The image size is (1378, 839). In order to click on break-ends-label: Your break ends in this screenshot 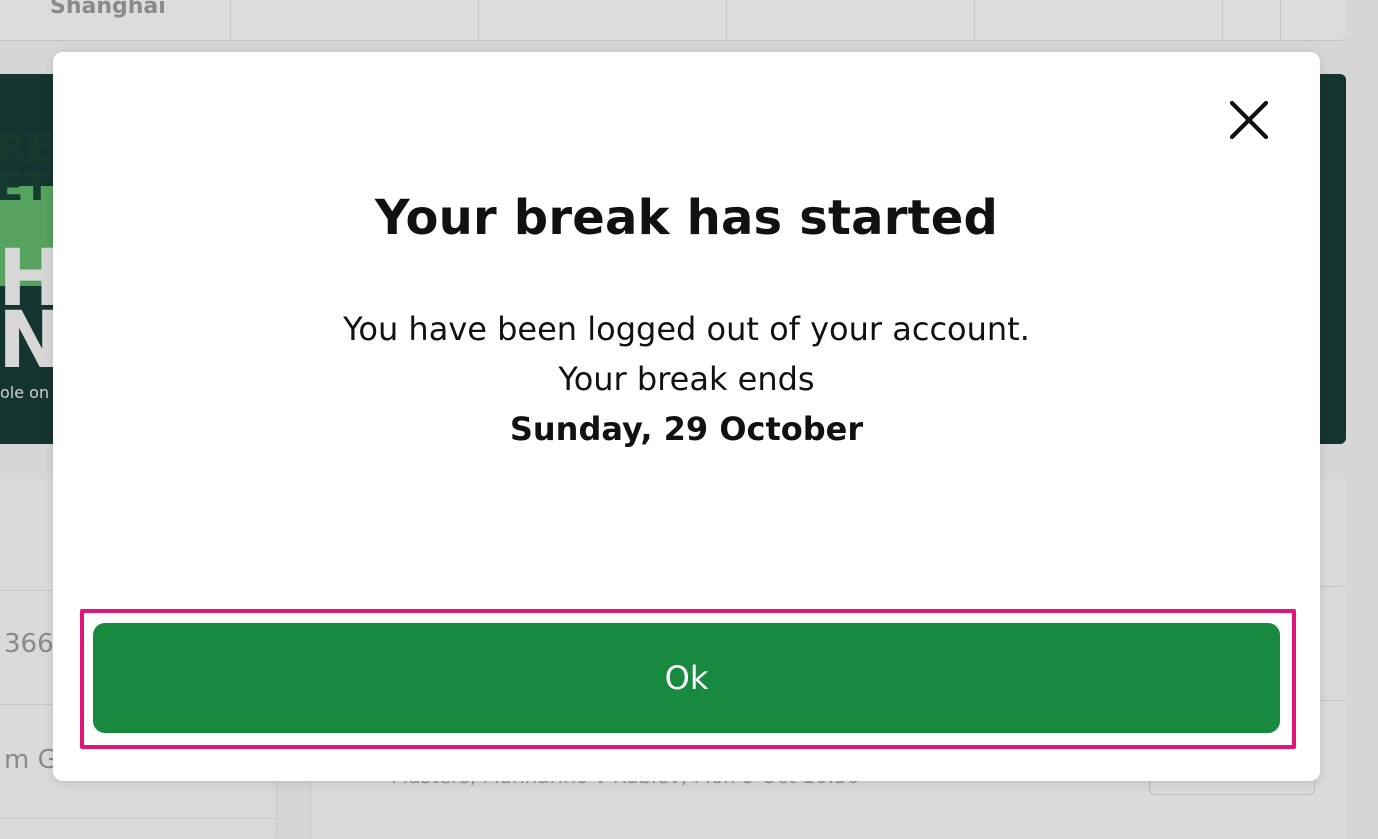, I will do `click(686, 379)`.